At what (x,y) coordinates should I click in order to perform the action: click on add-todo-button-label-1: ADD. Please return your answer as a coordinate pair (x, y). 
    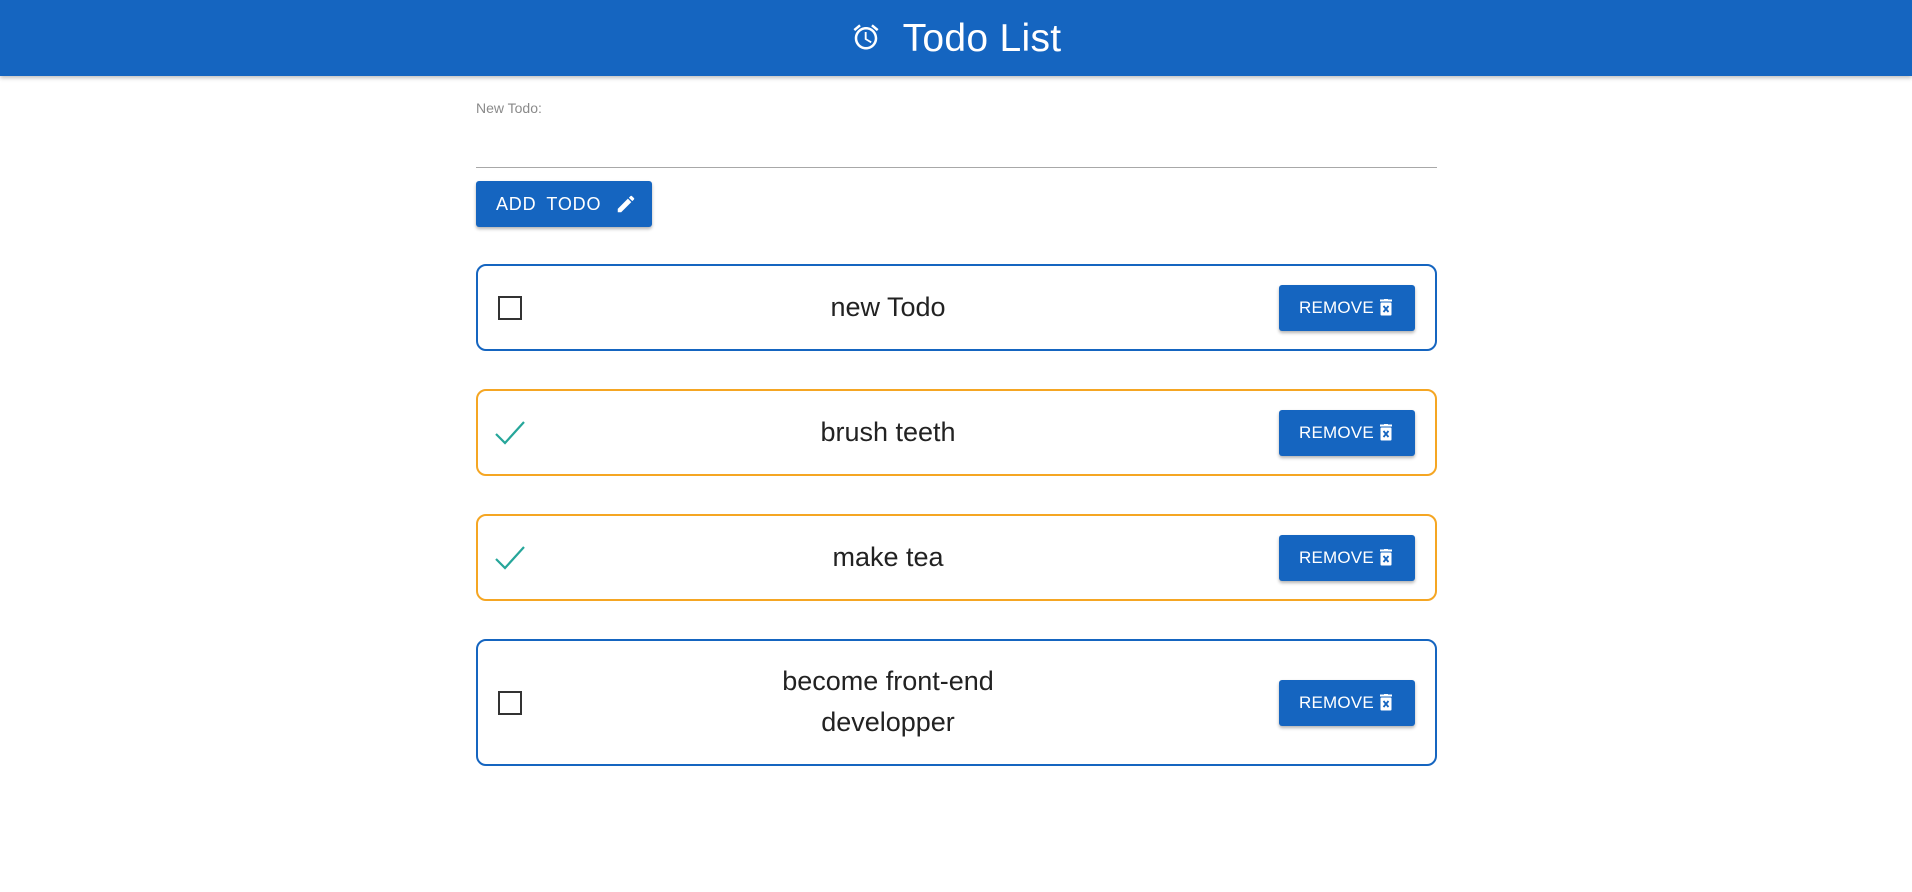
    Looking at the image, I should click on (516, 203).